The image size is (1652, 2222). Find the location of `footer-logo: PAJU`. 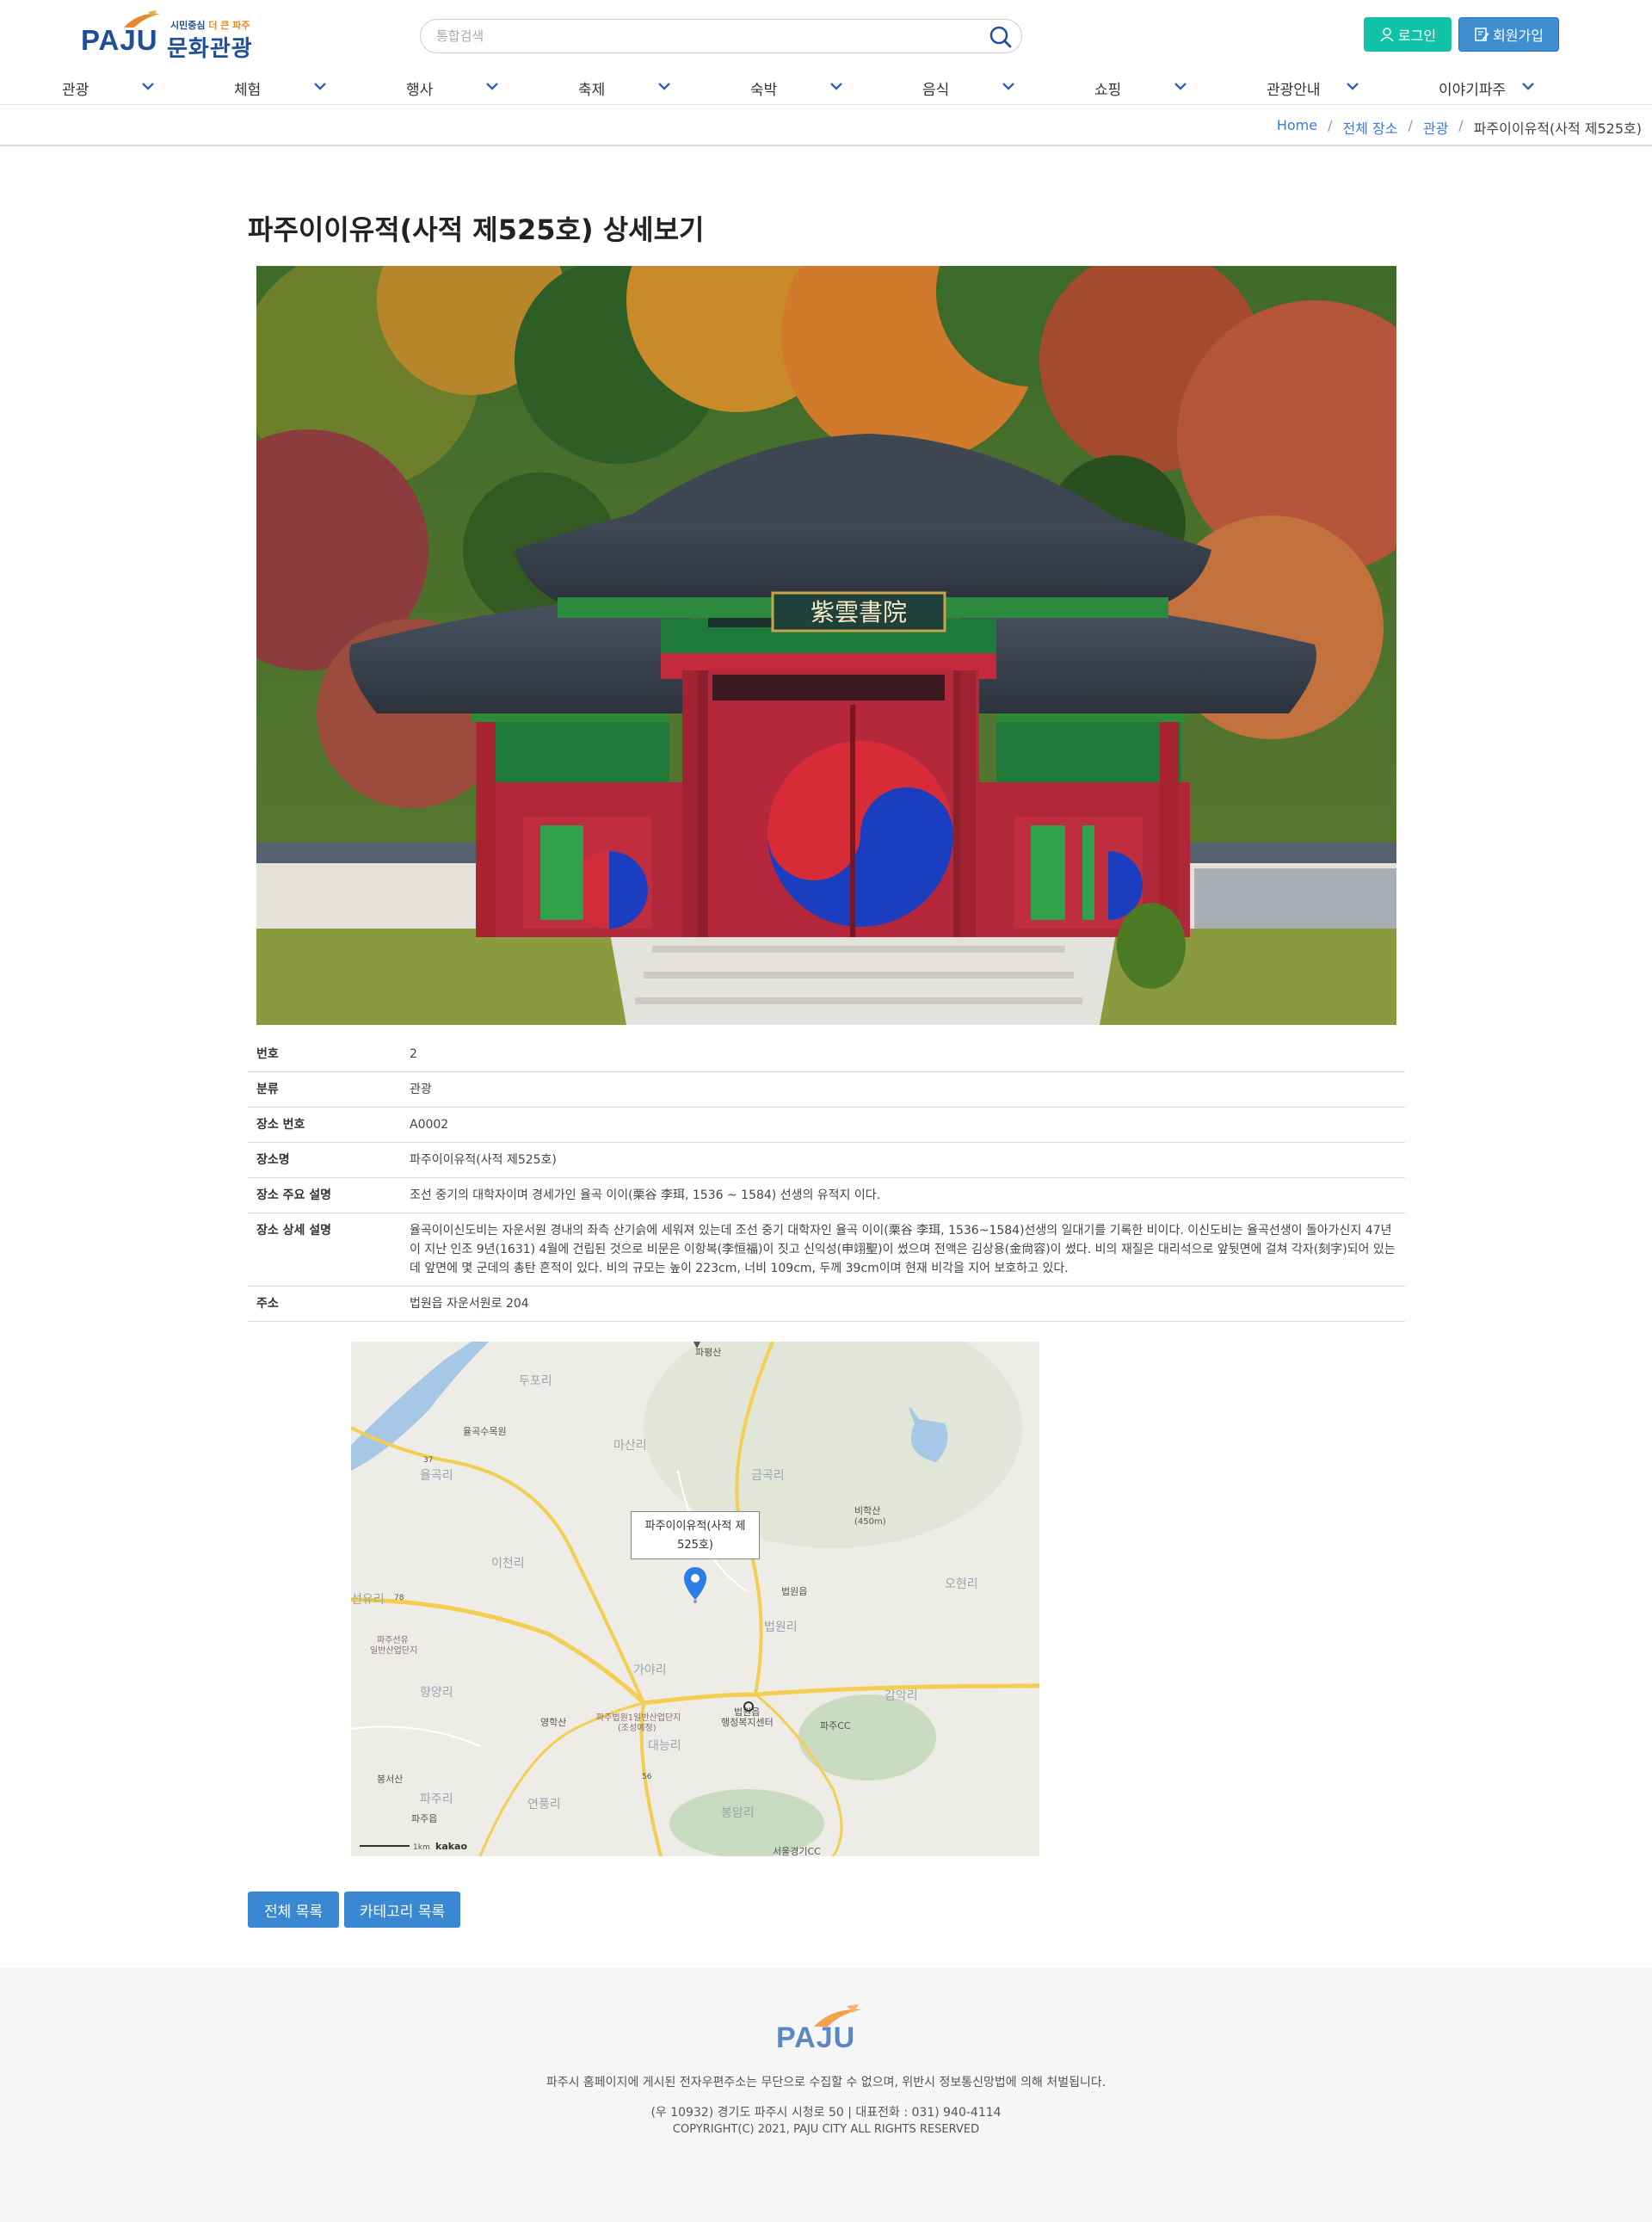

footer-logo: PAJU is located at coordinates (826, 2030).